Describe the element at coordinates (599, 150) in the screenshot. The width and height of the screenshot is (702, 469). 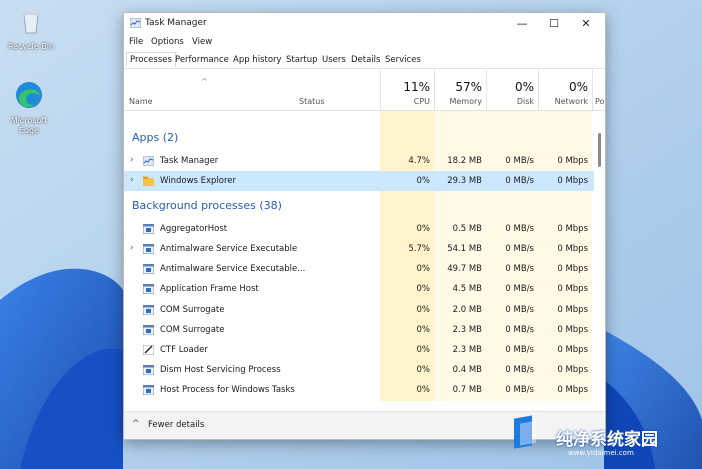
I see `scrollbar-thumb` at that location.